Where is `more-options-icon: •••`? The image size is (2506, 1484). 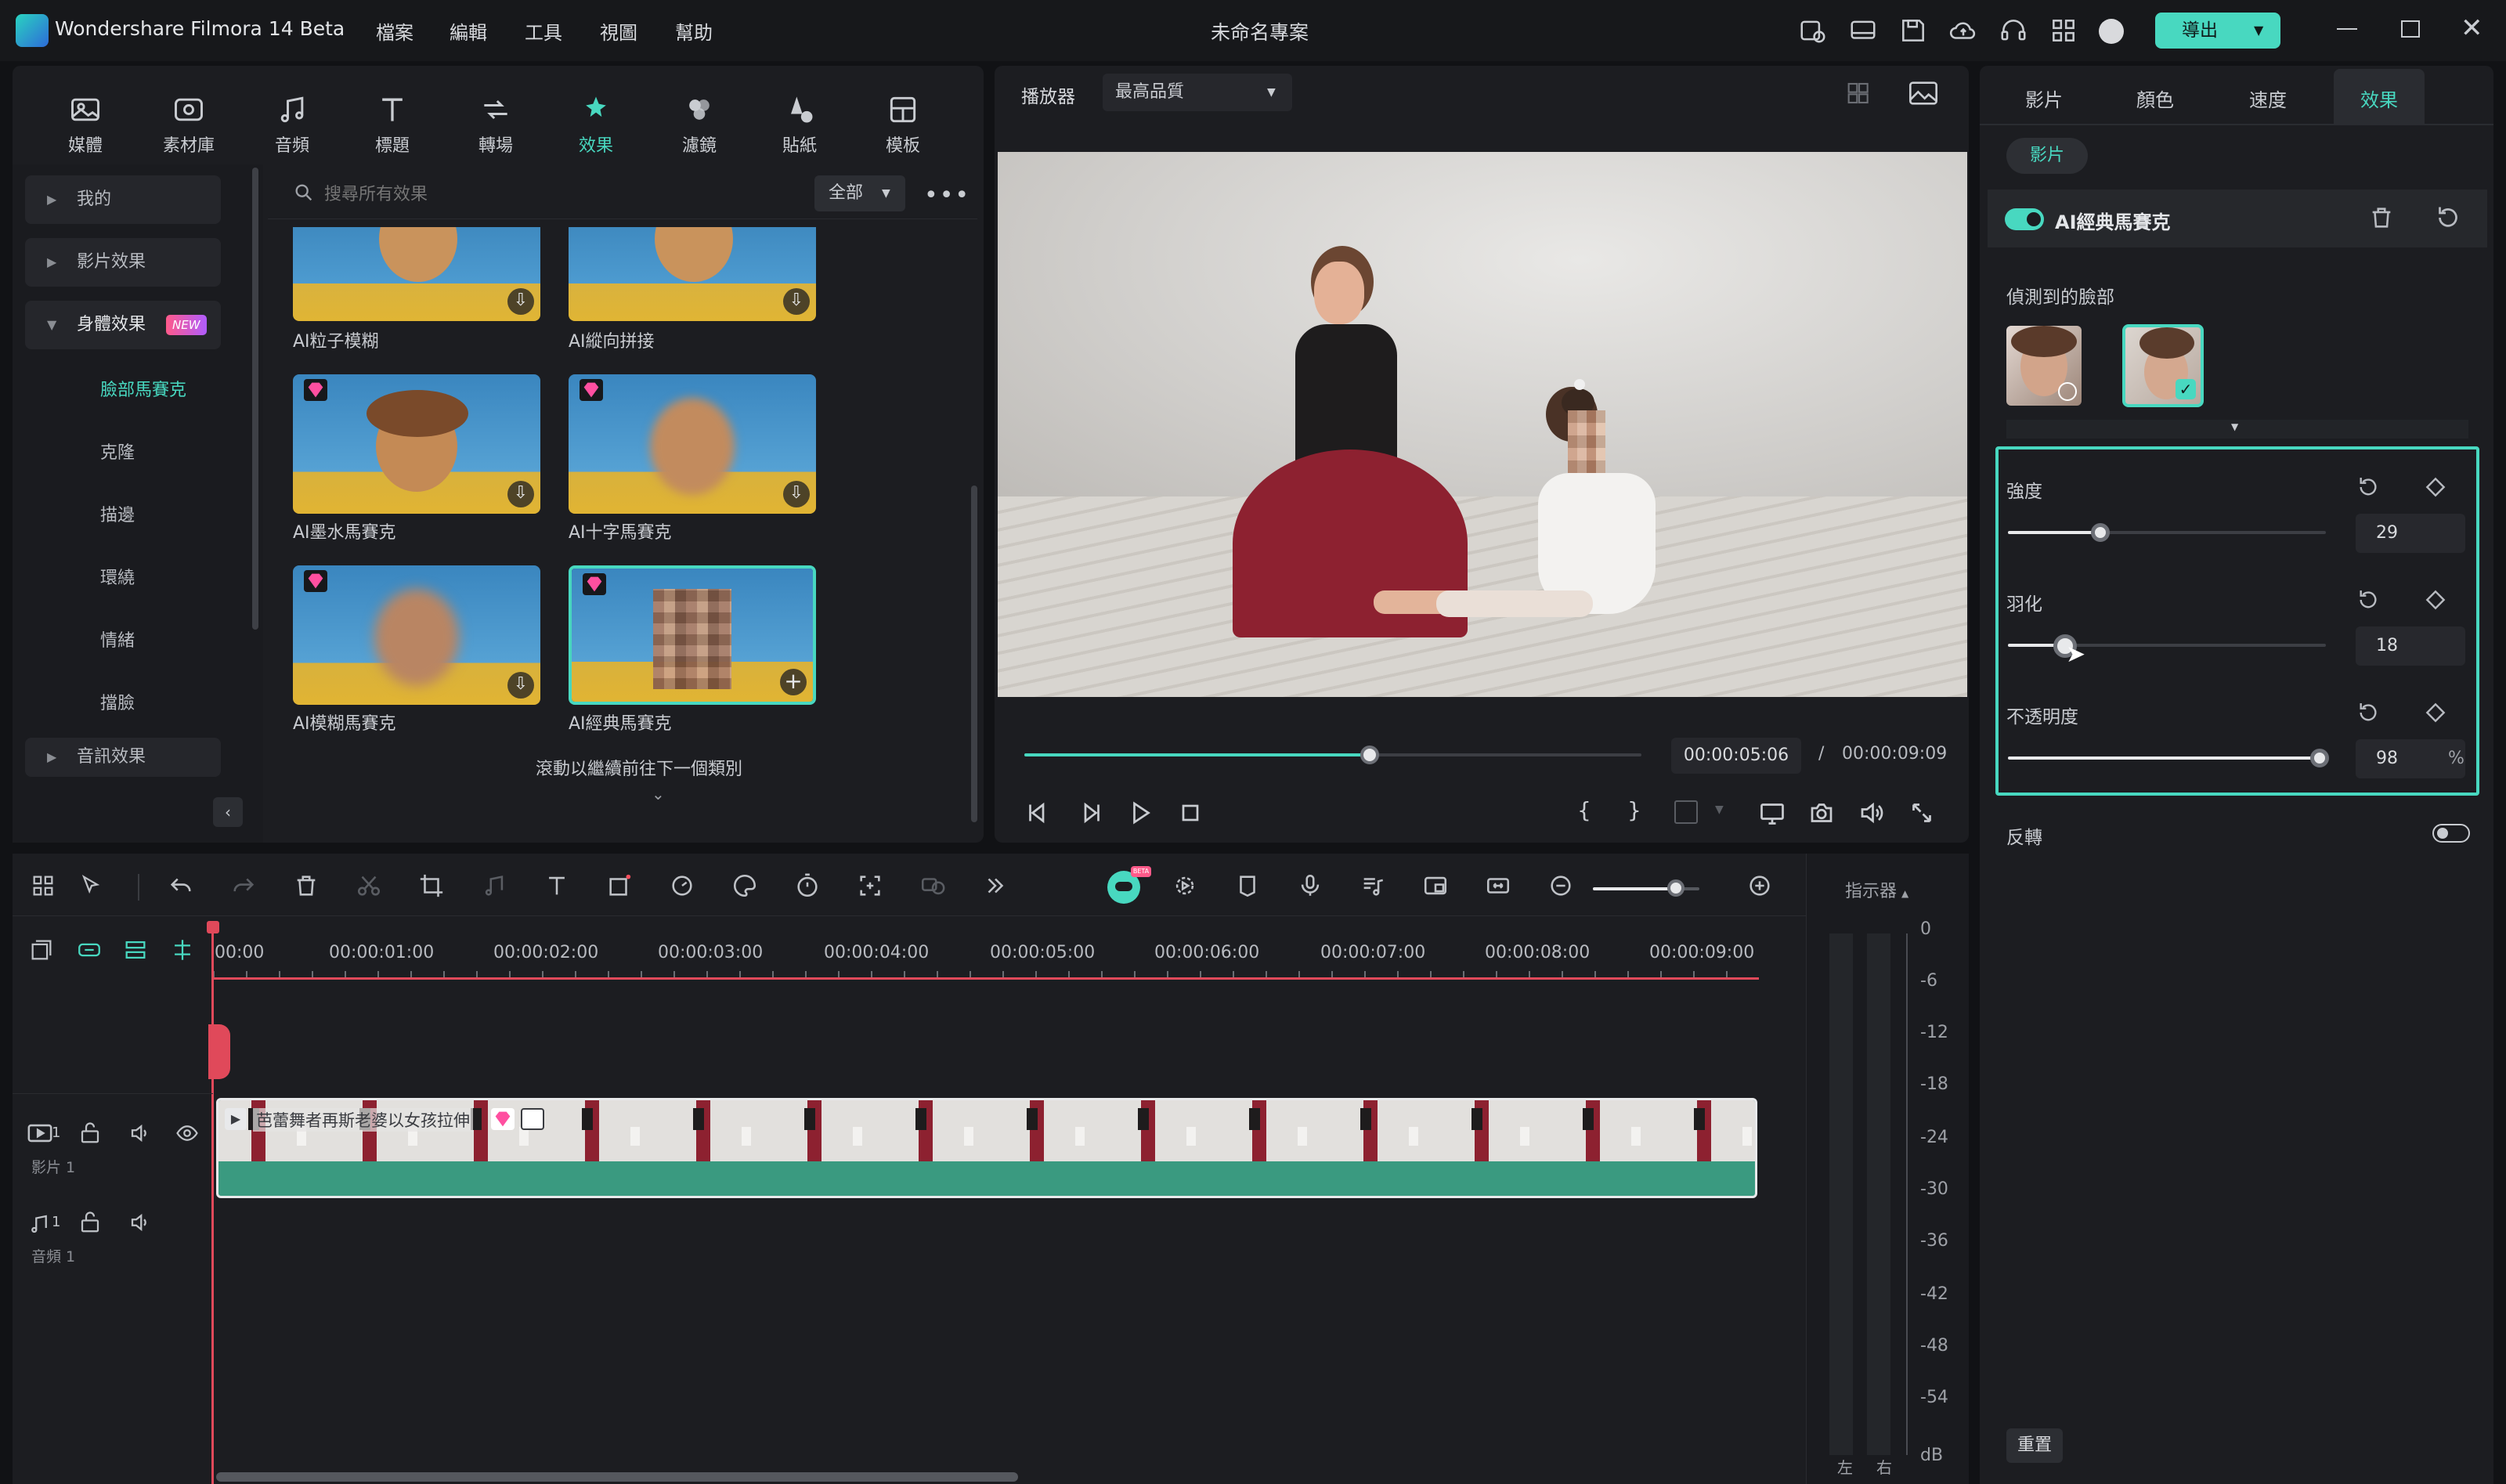 more-options-icon: ••• is located at coordinates (947, 195).